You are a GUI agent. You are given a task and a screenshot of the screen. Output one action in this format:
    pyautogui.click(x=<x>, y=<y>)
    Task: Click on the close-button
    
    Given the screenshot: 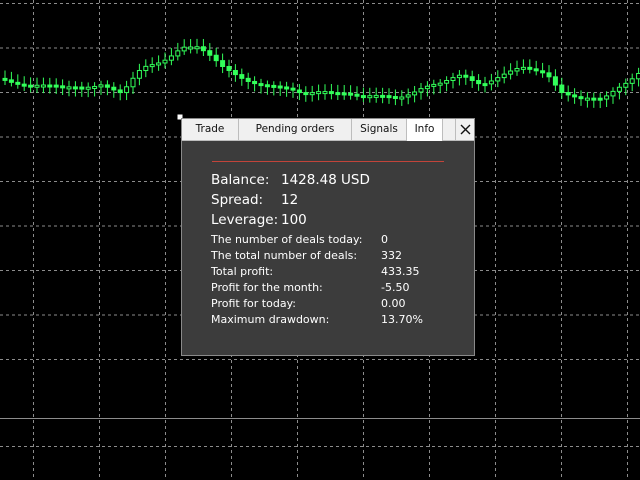 What is the action you would take?
    pyautogui.click(x=464, y=129)
    